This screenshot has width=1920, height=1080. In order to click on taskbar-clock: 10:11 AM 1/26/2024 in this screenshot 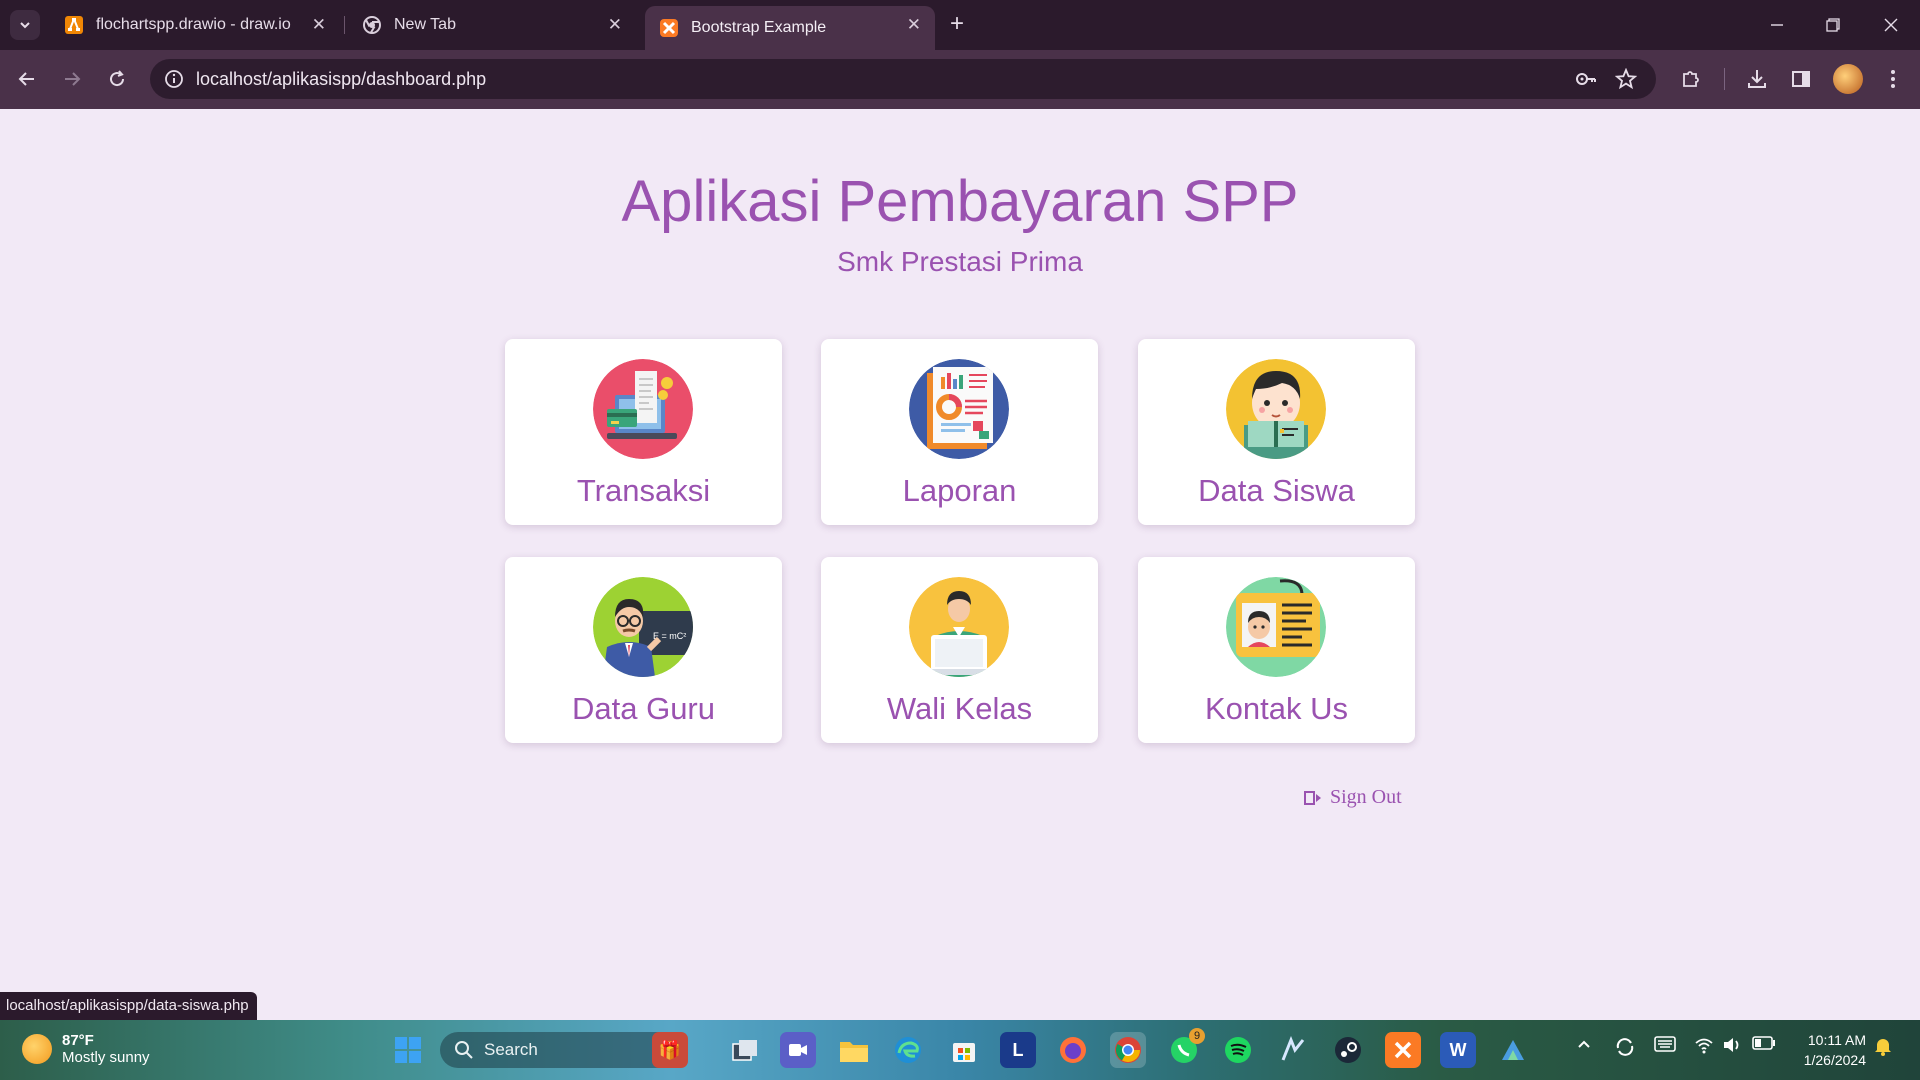, I will do `click(1831, 1050)`.